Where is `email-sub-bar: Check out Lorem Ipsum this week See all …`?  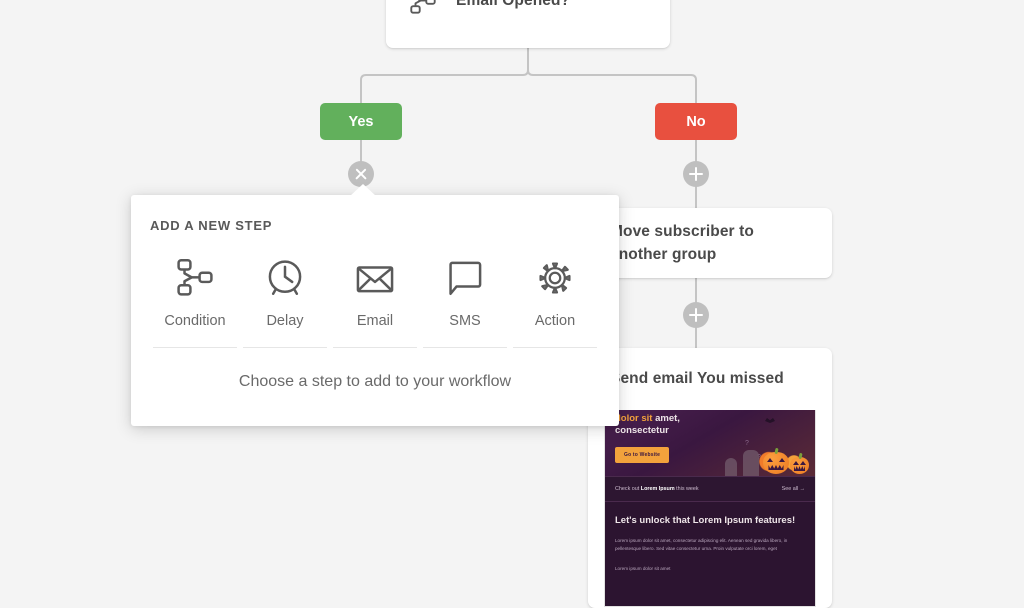 email-sub-bar: Check out Lorem Ipsum this week See all … is located at coordinates (710, 489).